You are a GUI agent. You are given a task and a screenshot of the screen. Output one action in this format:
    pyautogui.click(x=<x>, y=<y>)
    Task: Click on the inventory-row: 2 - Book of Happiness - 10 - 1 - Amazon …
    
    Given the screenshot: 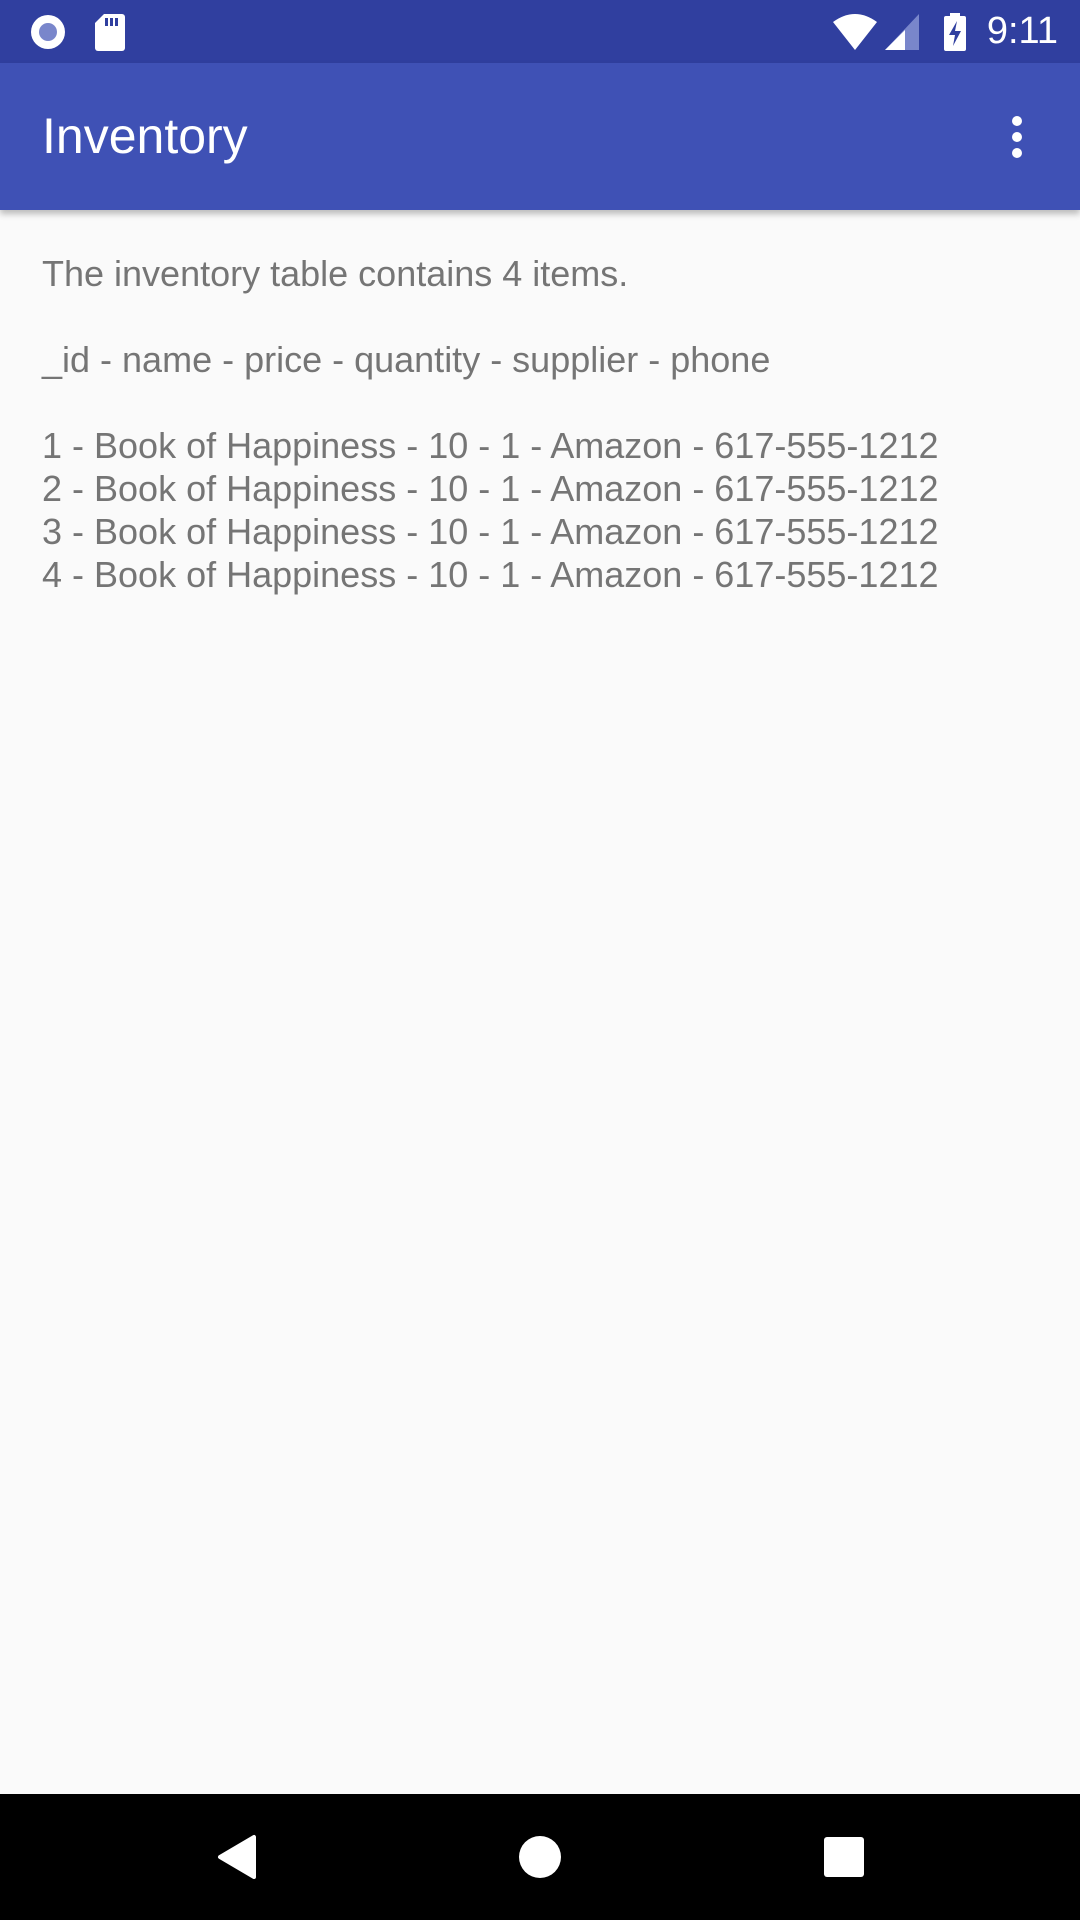 What is the action you would take?
    pyautogui.click(x=490, y=488)
    